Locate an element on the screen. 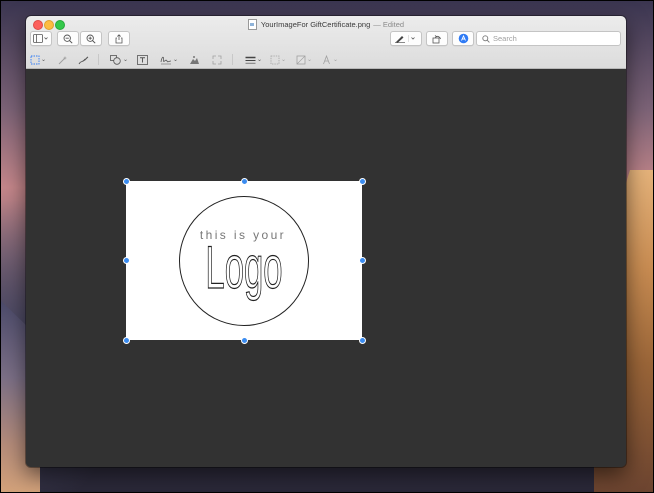 The image size is (654, 493). zoom-in-button is located at coordinates (91, 38).